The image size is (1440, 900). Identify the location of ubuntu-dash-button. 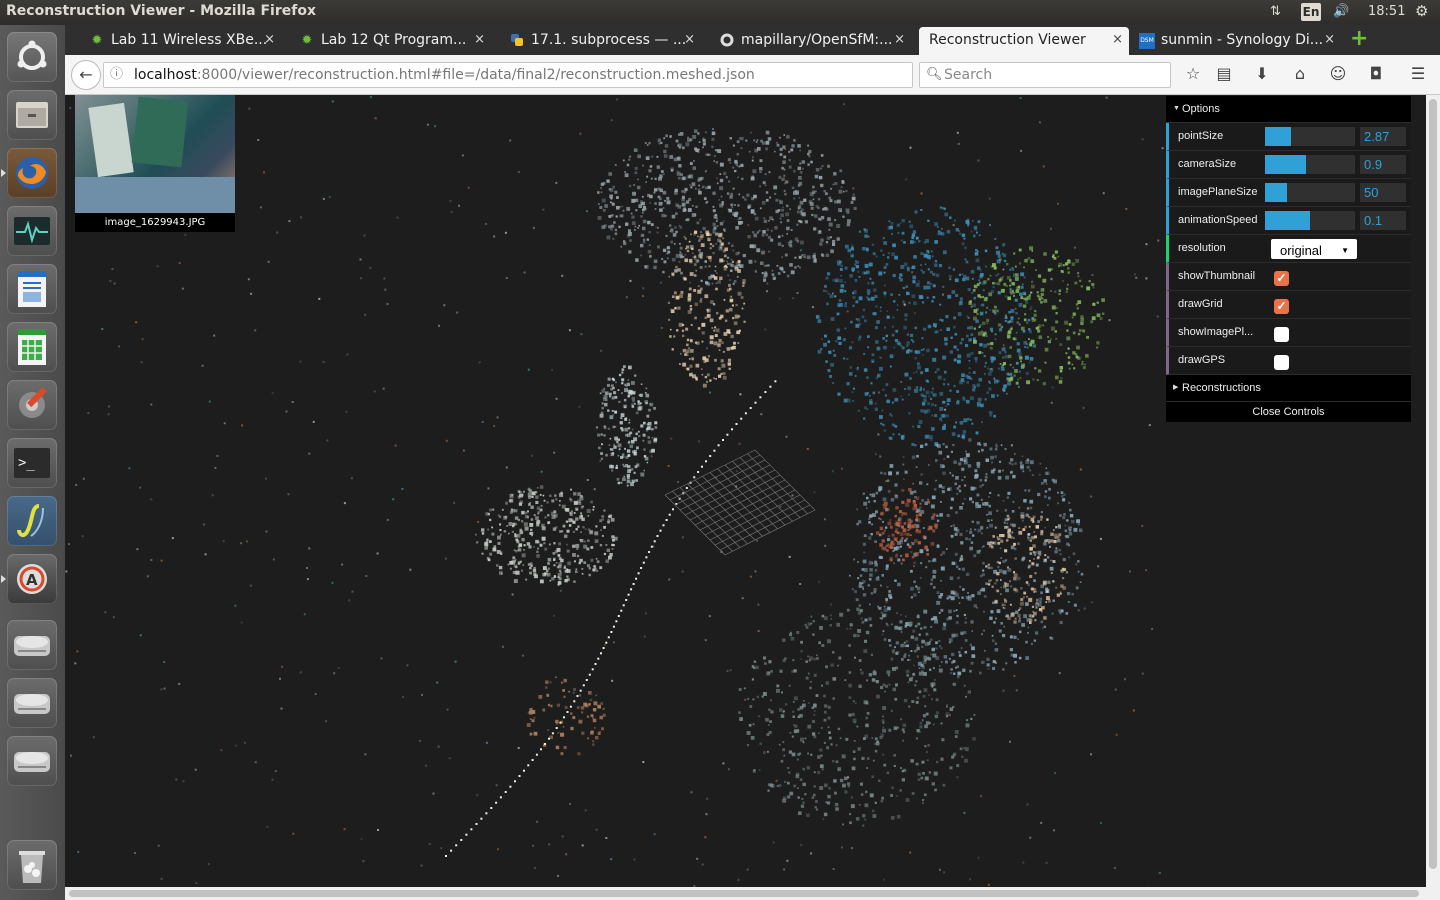
(32, 57).